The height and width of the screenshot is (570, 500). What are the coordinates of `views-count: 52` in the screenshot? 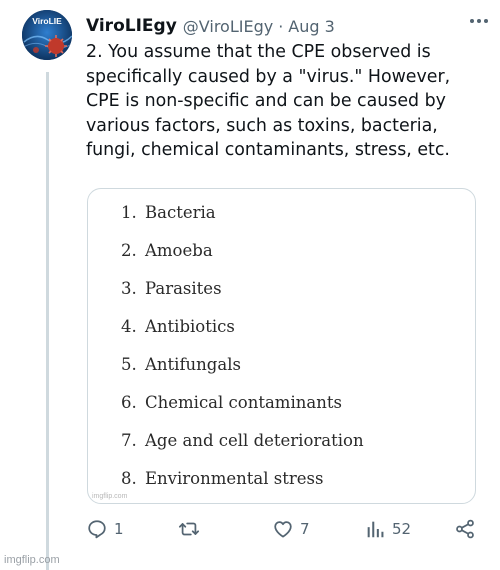 It's located at (402, 529).